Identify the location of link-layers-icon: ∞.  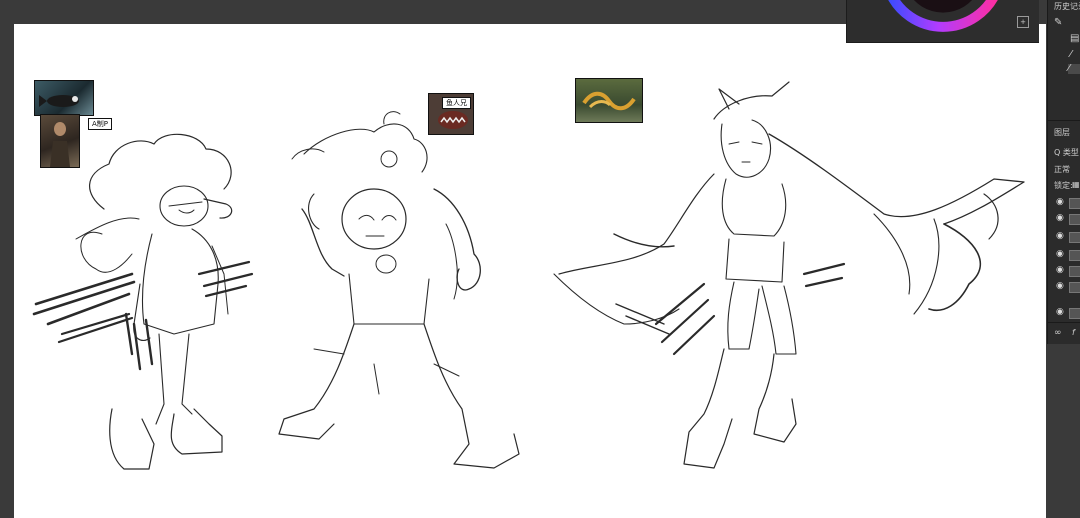
(1058, 333).